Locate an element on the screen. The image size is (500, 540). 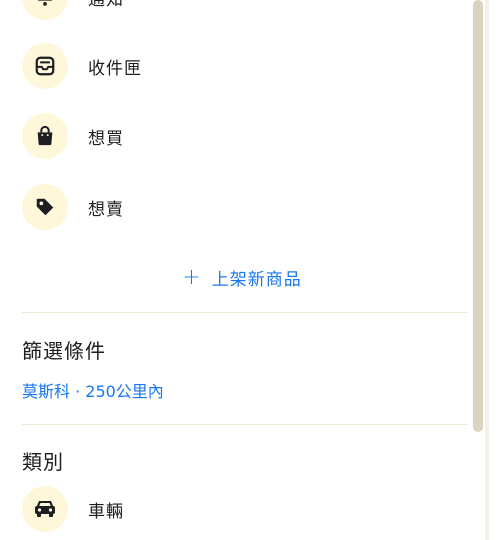
sidebar-item-label: 車輛 is located at coordinates (106, 511).